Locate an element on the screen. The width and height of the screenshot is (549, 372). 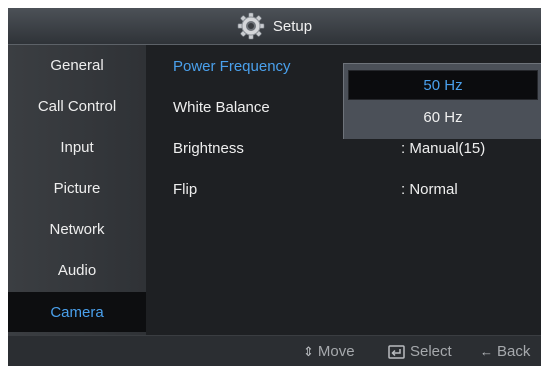
sidebar-item-picture: Picture is located at coordinates (77, 188).